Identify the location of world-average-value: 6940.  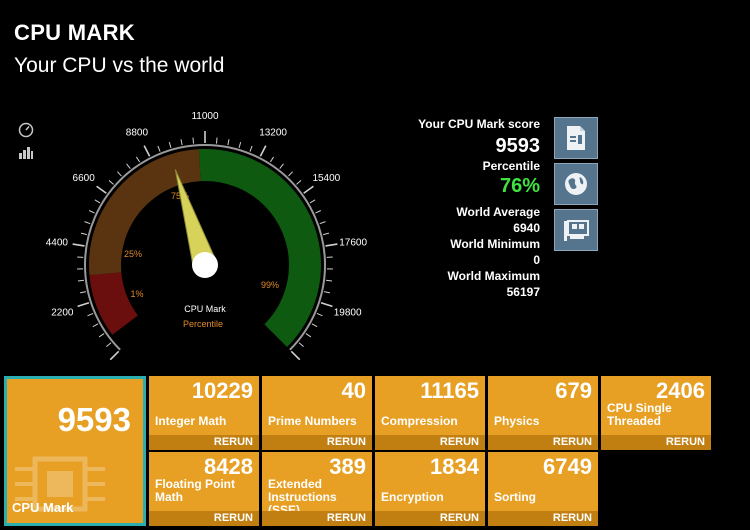
(526, 228).